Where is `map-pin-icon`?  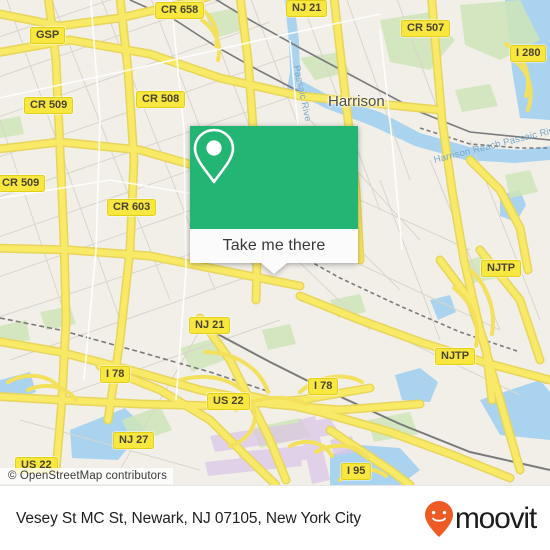
map-pin-icon is located at coordinates (214, 156).